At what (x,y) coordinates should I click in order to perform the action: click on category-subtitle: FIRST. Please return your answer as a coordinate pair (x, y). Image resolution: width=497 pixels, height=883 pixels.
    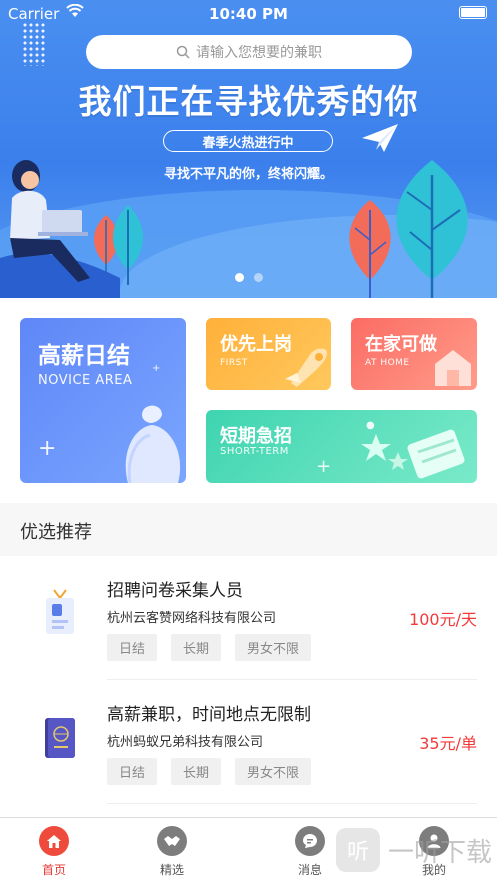
    Looking at the image, I should click on (234, 363).